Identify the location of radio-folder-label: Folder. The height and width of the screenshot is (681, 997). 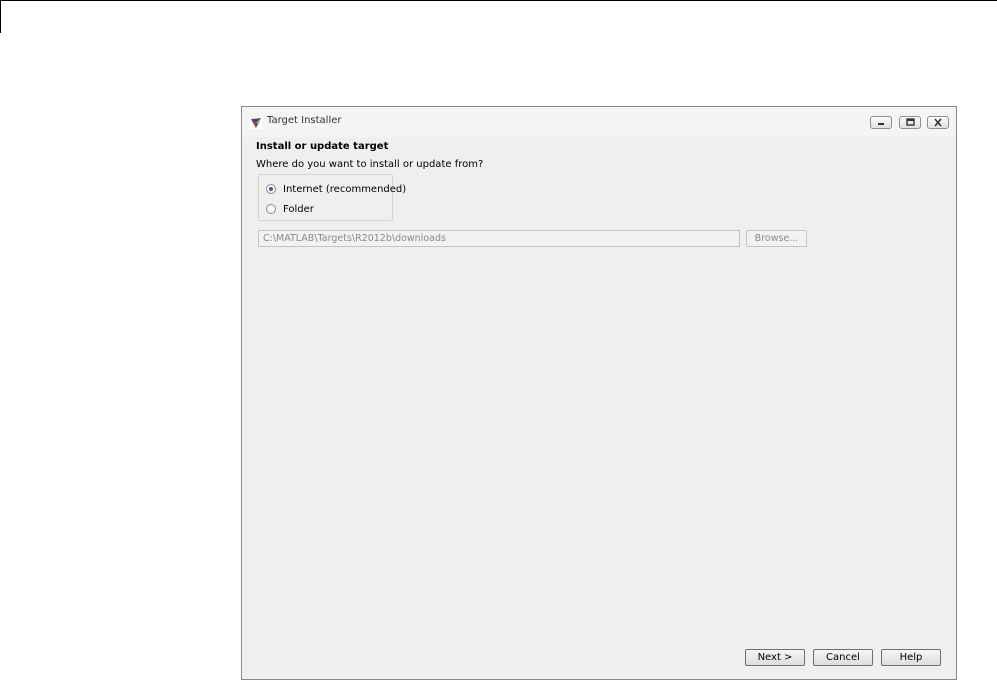
(298, 209).